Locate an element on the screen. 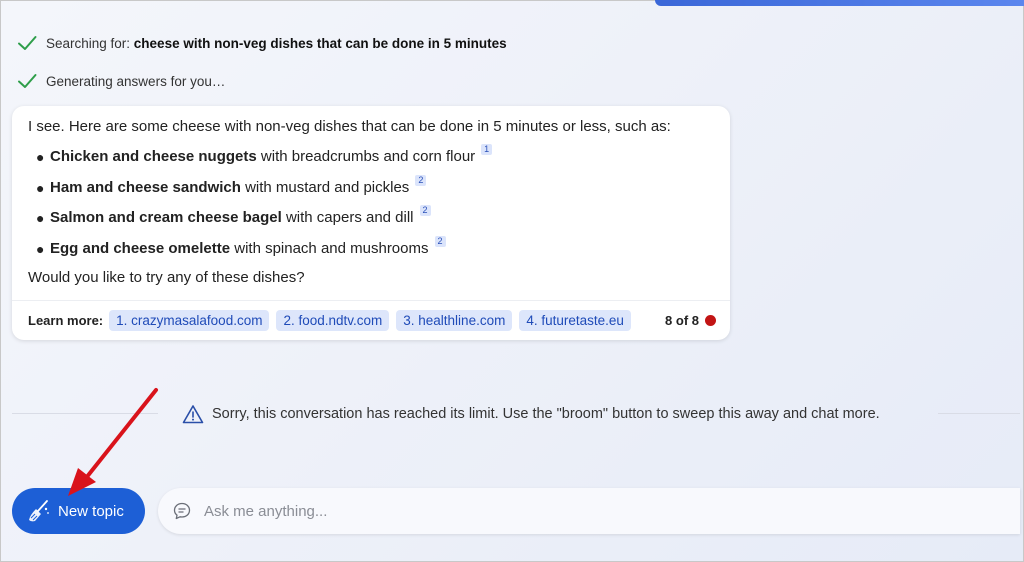  chat-composer is located at coordinates (589, 511).